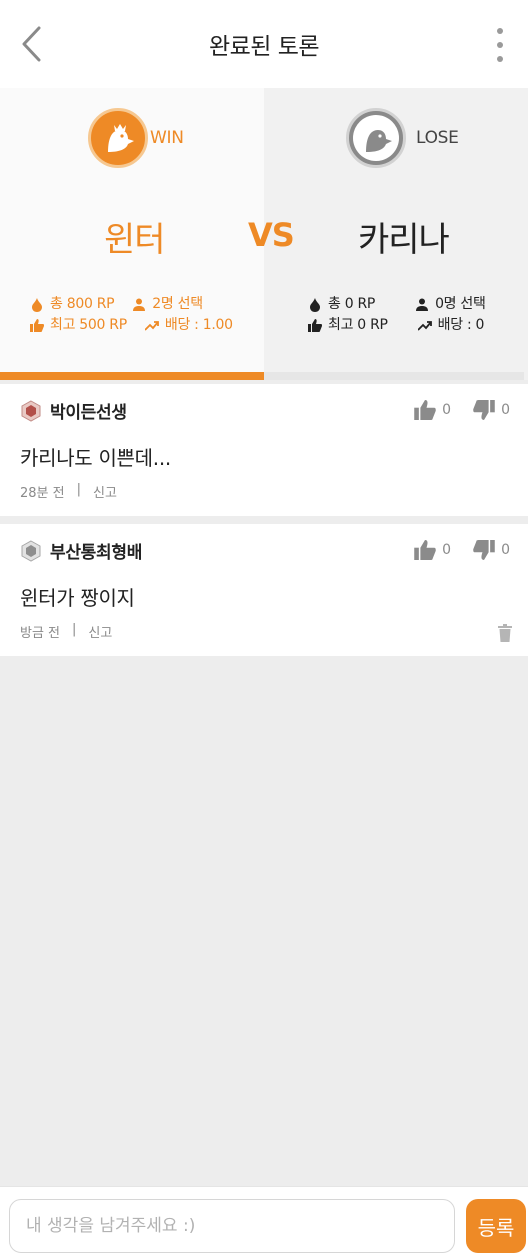 This screenshot has height=1256, width=528. What do you see at coordinates (352, 304) in the screenshot?
I see `total-rp: 총 0 RP` at bounding box center [352, 304].